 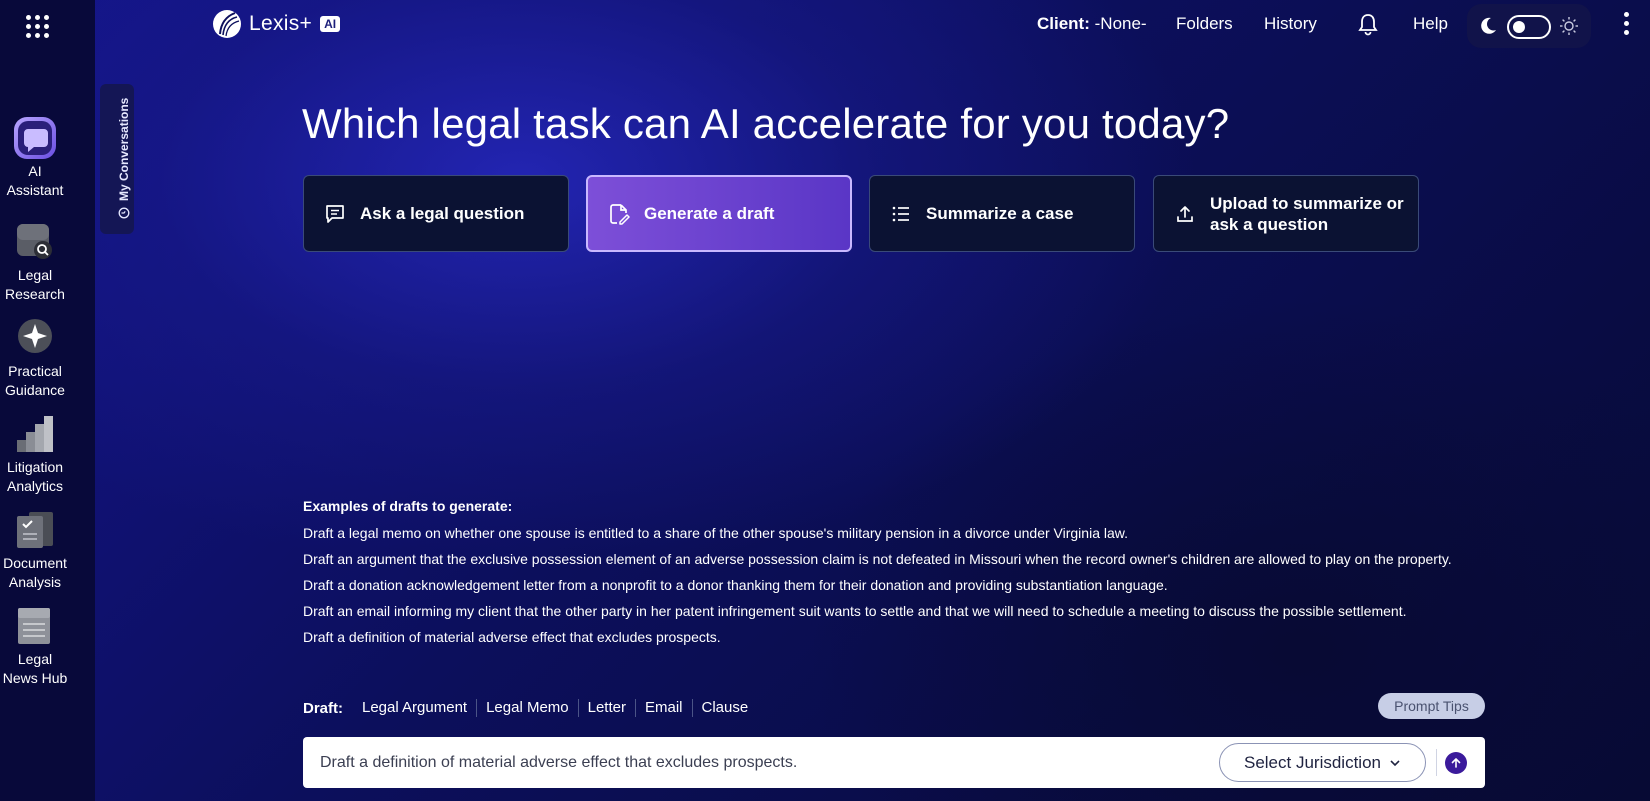 I want to click on sidebar-item-label: Document, so click(x=35, y=563).